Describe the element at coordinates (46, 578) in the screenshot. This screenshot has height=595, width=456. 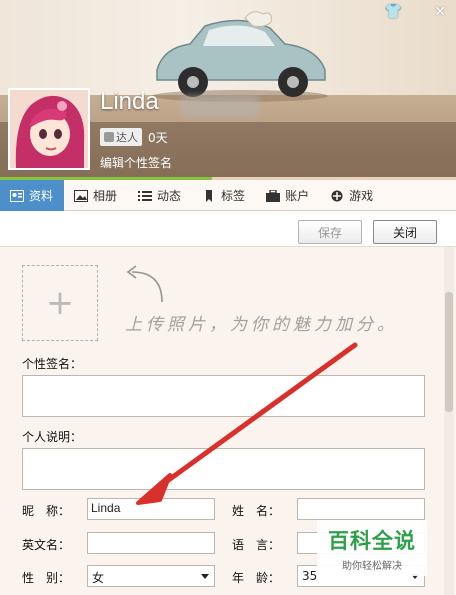
I see `gender-label: 性 别：` at that location.